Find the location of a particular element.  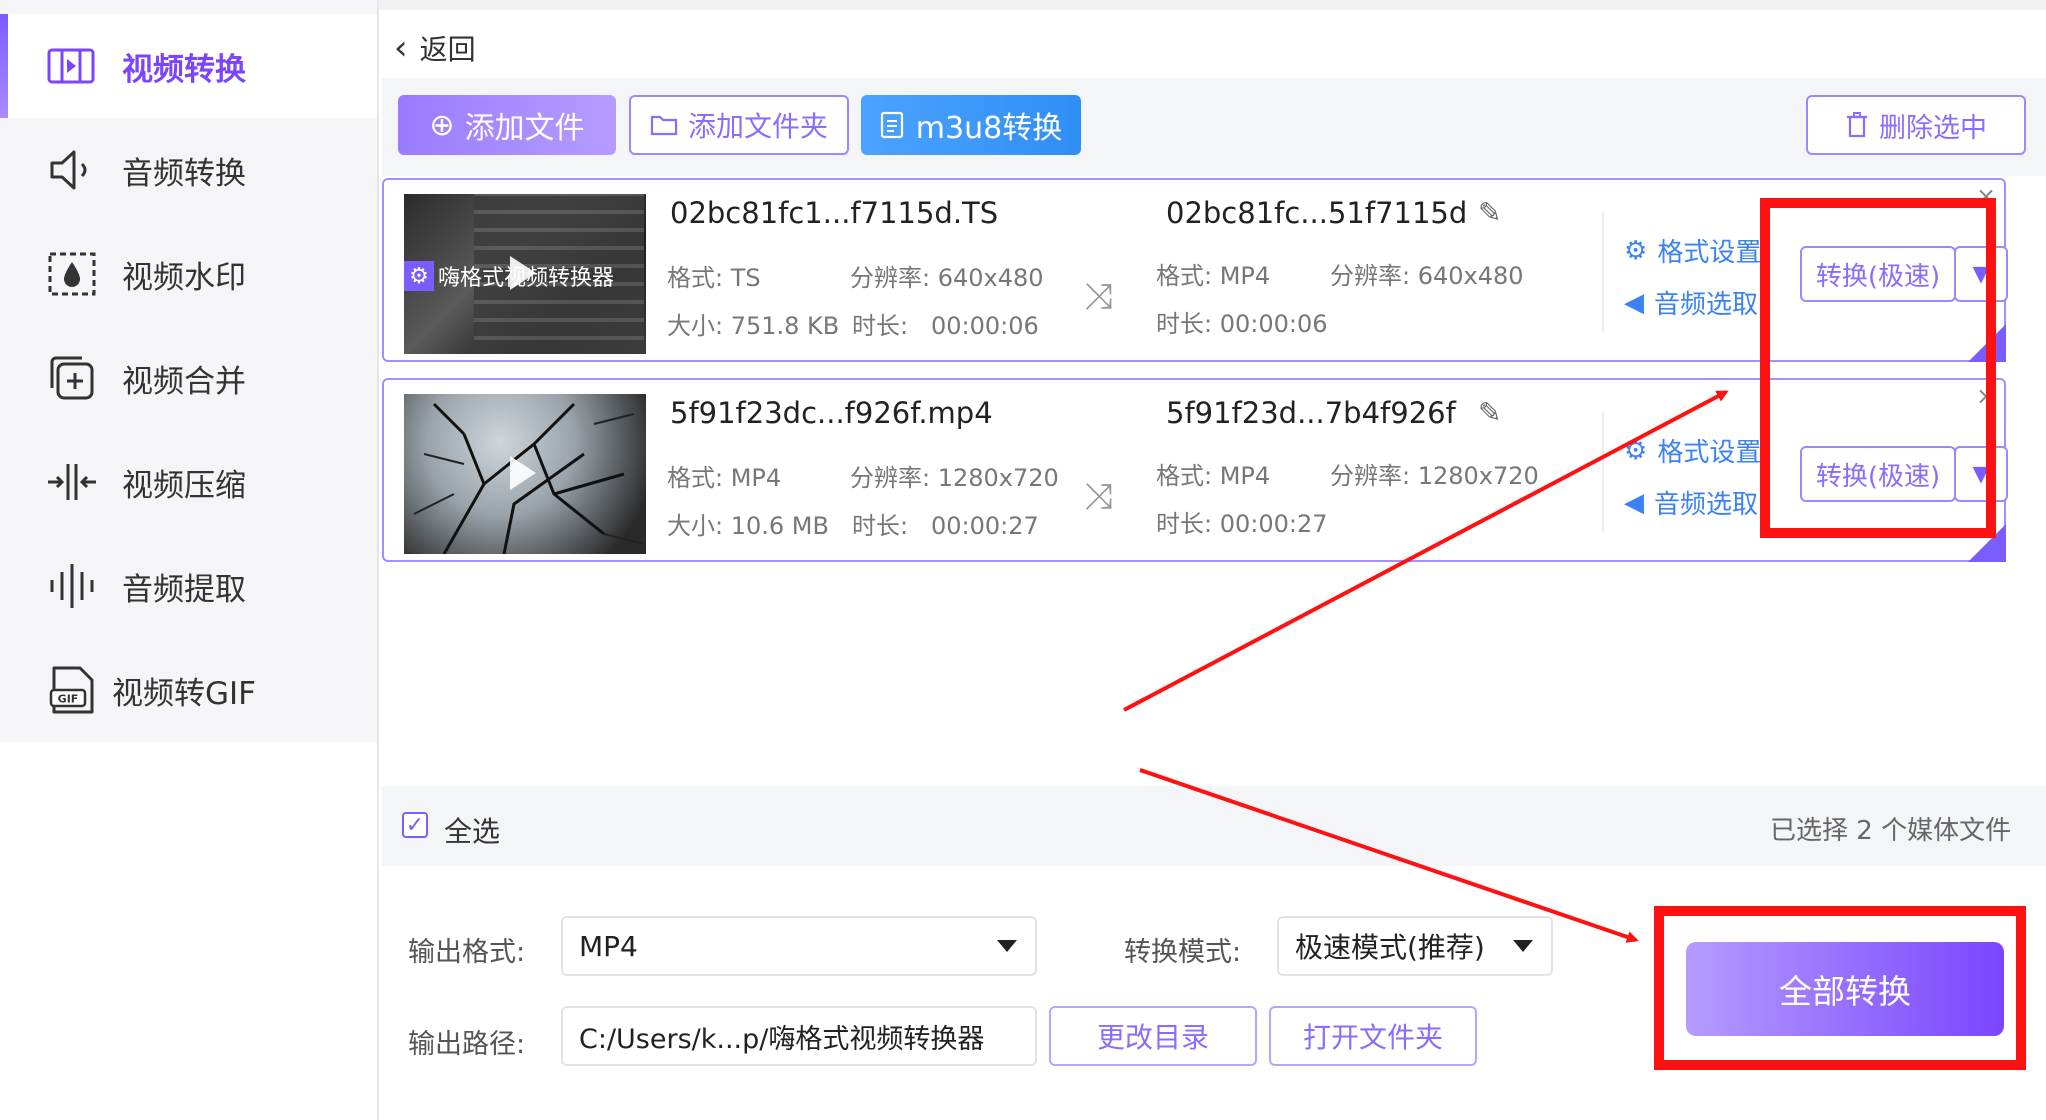

annotation-arrow-up is located at coordinates (1426, 551).